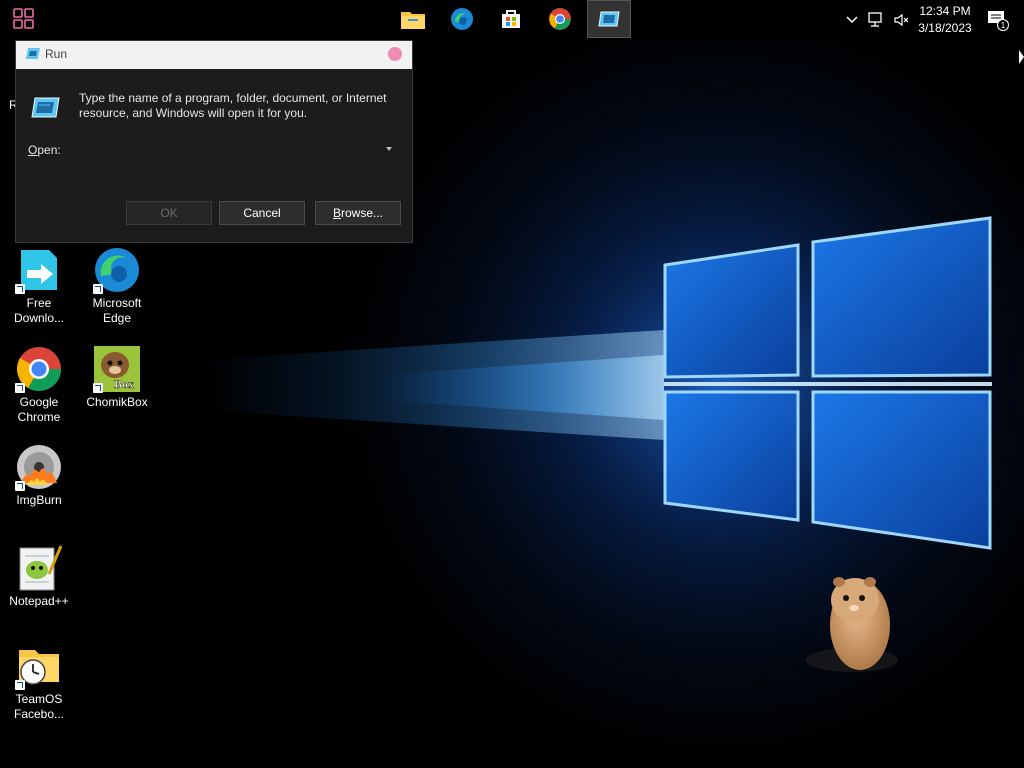  I want to click on start-icon, so click(23, 18).